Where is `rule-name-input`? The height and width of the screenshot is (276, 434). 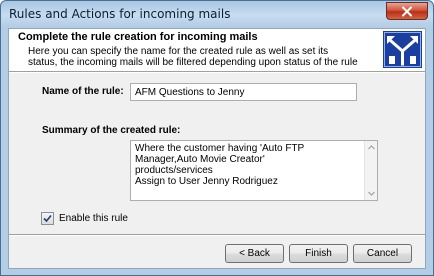
rule-name-input is located at coordinates (243, 92).